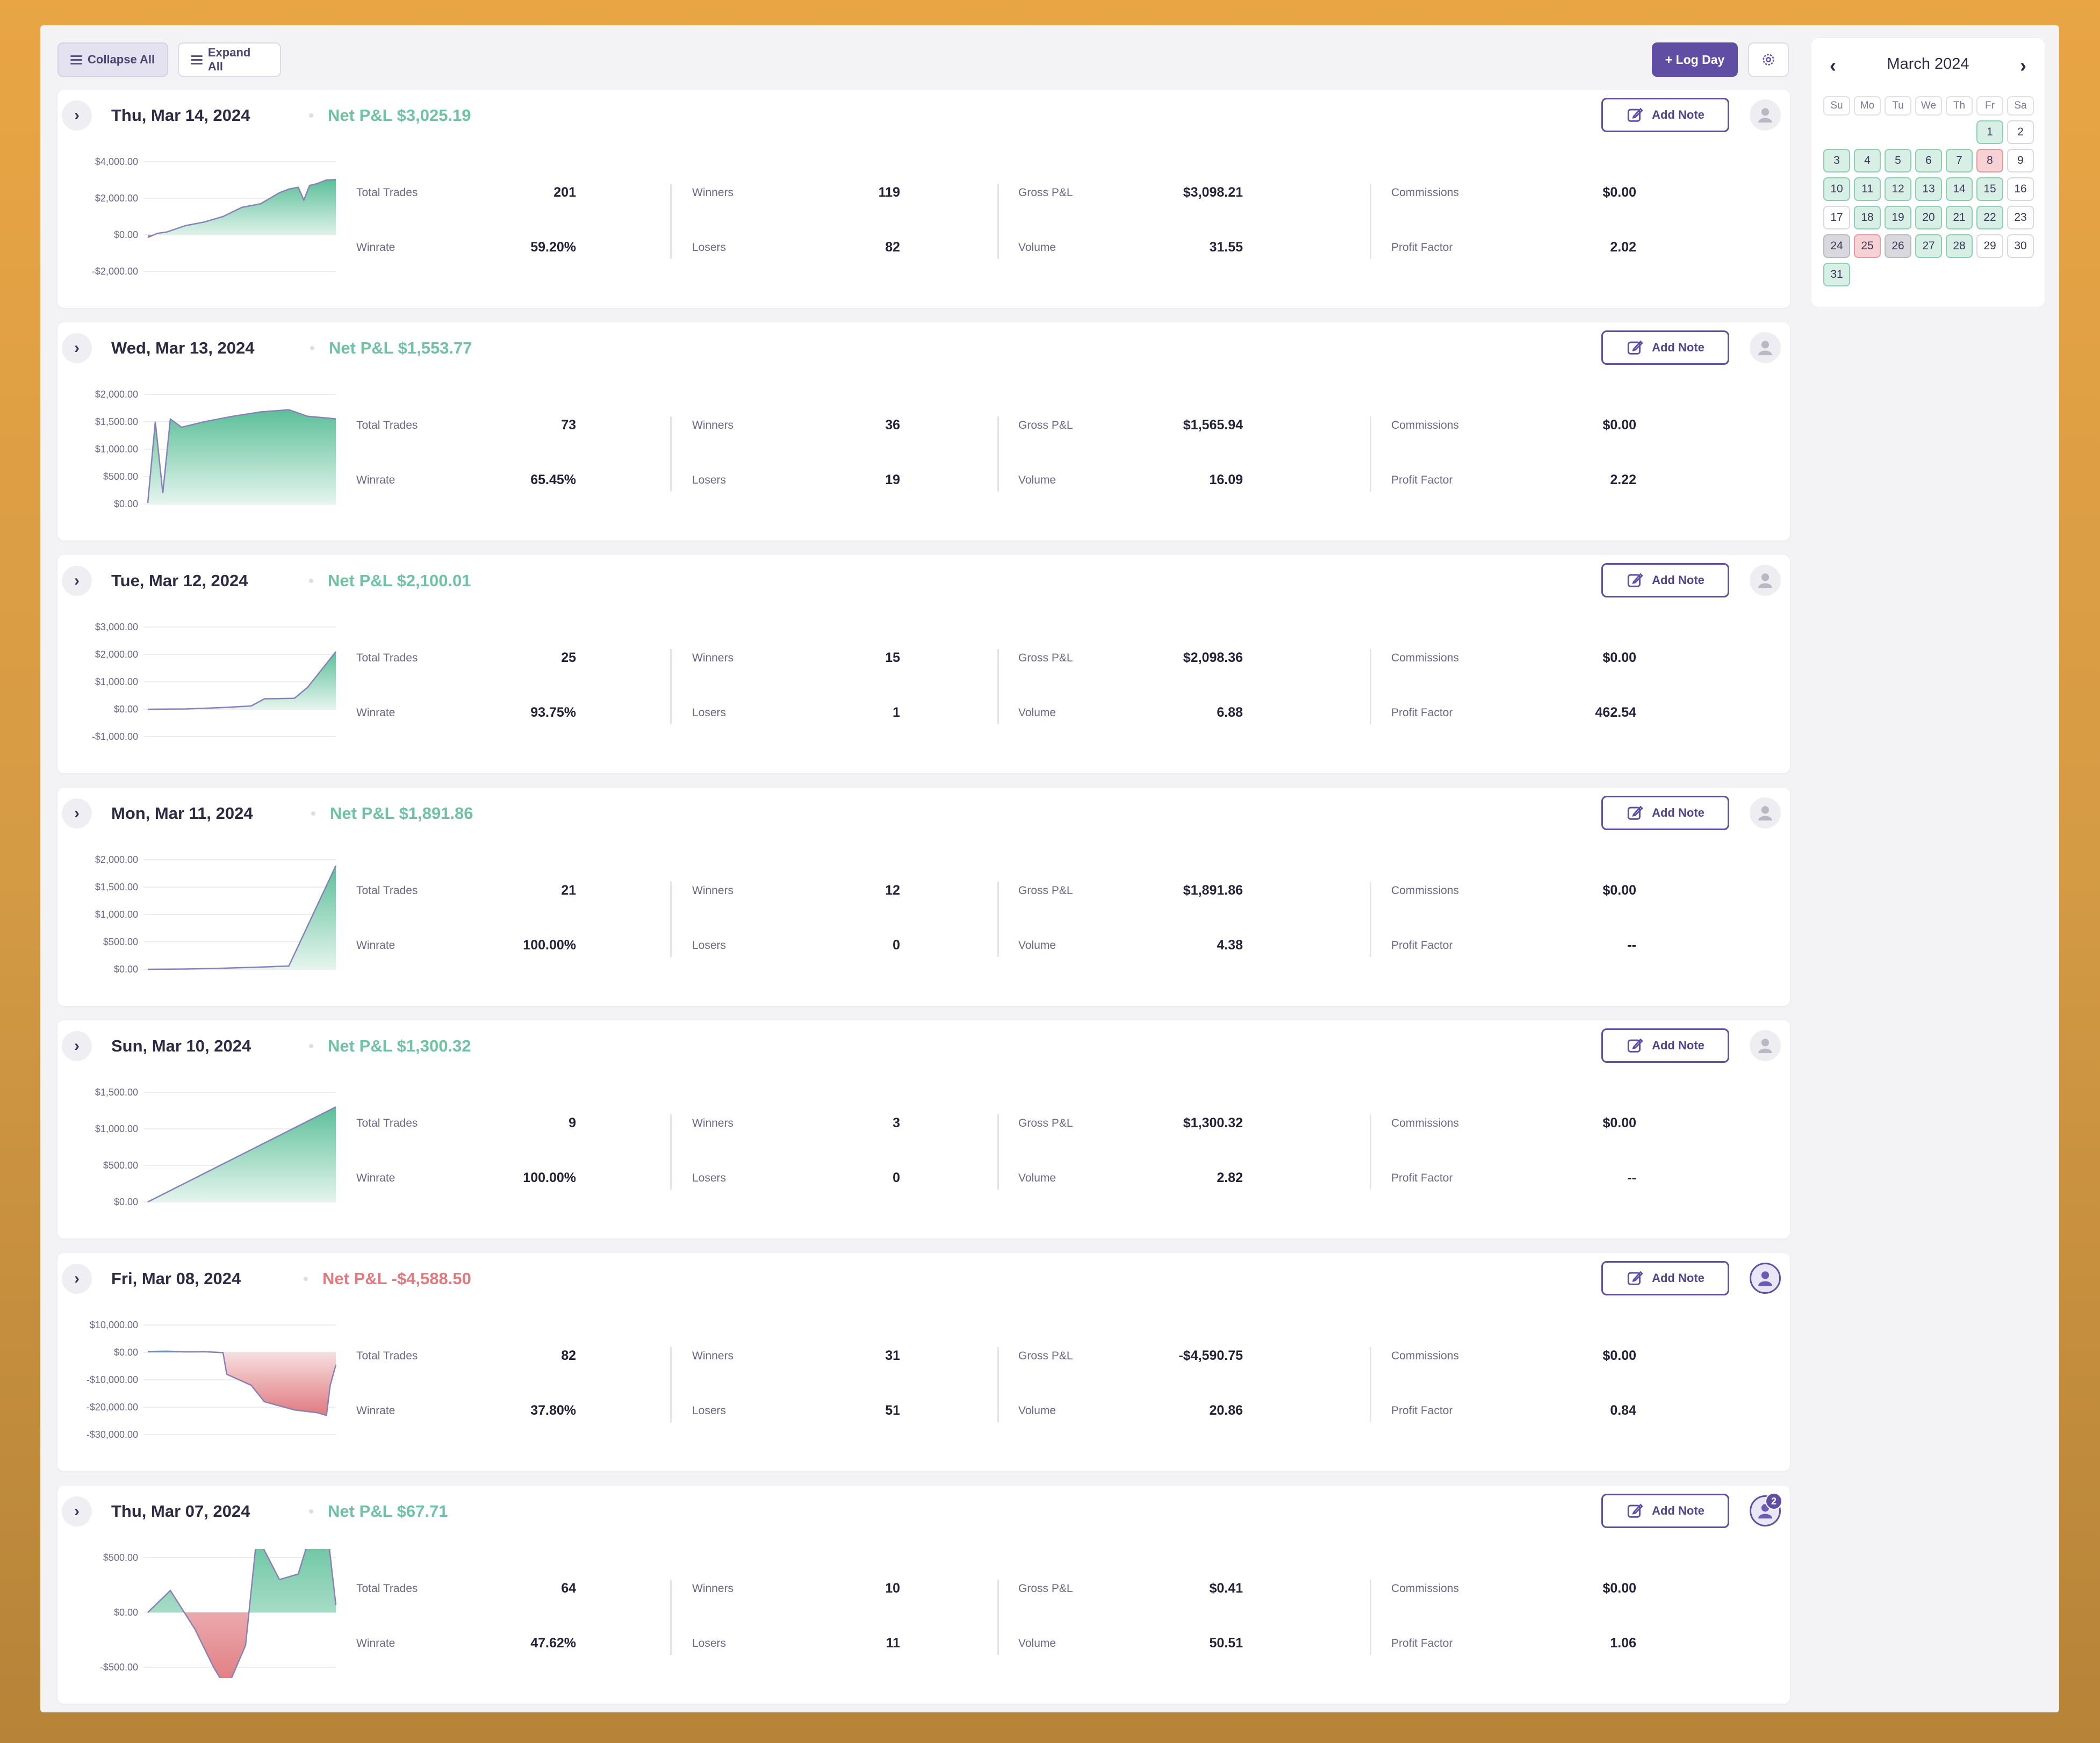  Describe the element at coordinates (1929, 246) in the screenshot. I see `calendar-day: 27` at that location.